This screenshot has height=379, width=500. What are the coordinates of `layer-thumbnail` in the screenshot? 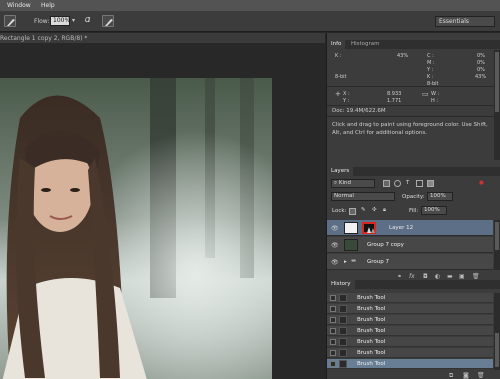 It's located at (351, 228).